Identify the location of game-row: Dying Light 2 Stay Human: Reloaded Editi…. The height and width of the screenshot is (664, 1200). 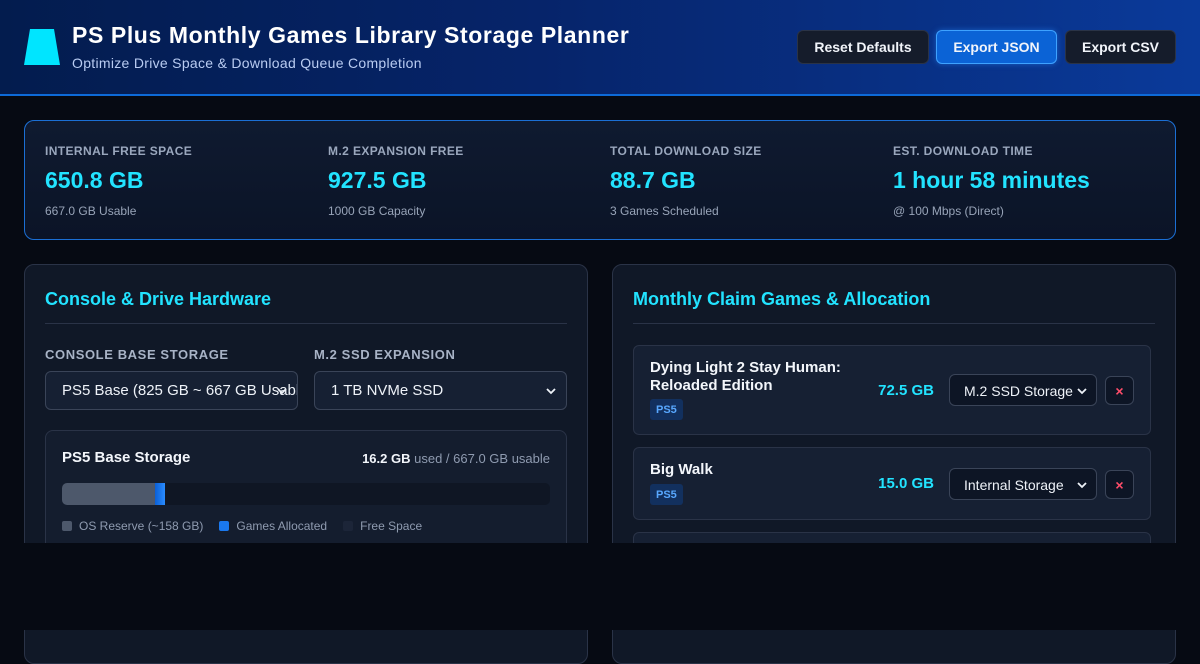
(892, 390).